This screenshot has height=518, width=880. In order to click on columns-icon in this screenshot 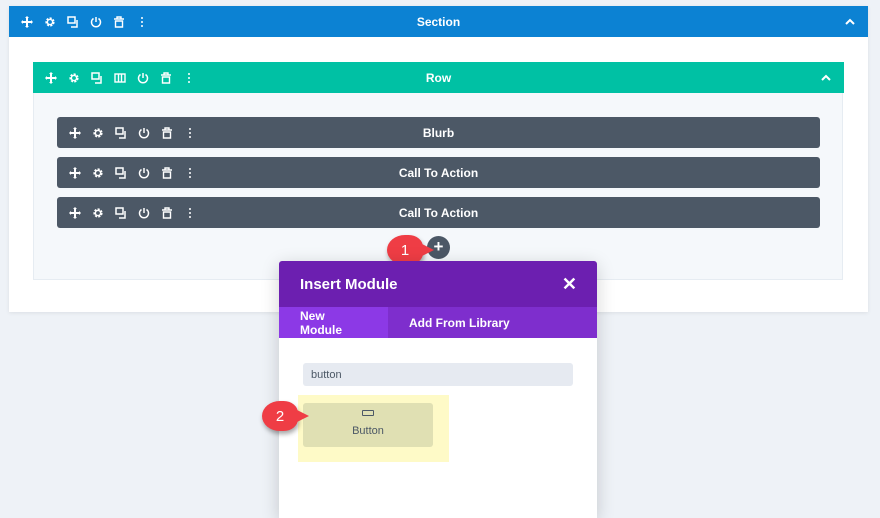, I will do `click(120, 78)`.